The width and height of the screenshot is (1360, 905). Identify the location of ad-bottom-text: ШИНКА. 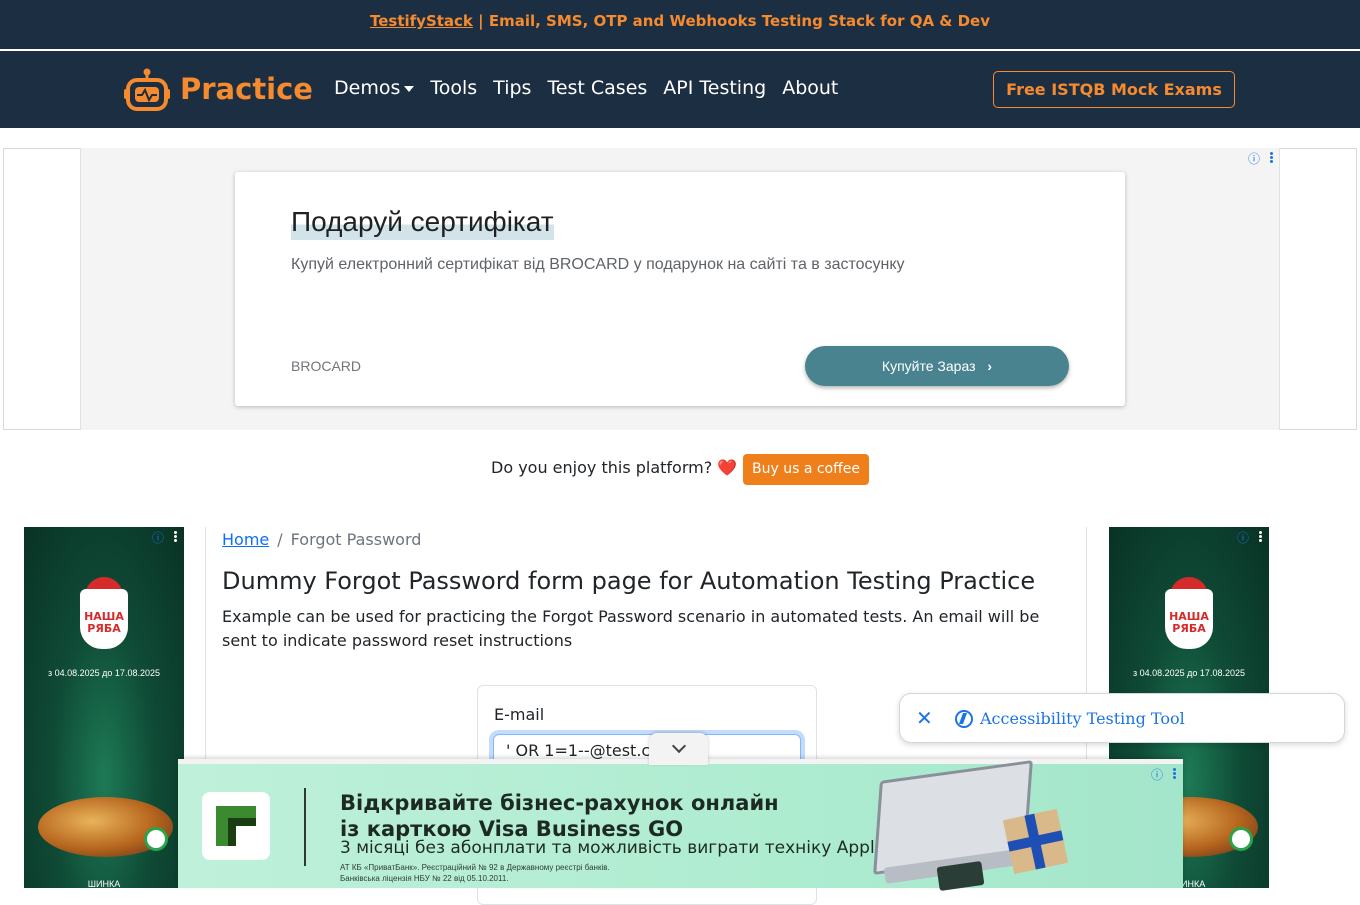
(104, 883).